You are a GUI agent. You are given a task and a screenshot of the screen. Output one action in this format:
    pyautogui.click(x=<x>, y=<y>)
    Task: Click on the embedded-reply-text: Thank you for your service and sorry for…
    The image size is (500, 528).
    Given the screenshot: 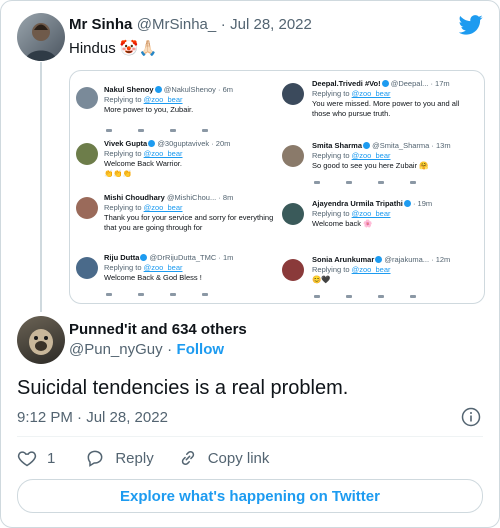 What is the action you would take?
    pyautogui.click(x=189, y=222)
    